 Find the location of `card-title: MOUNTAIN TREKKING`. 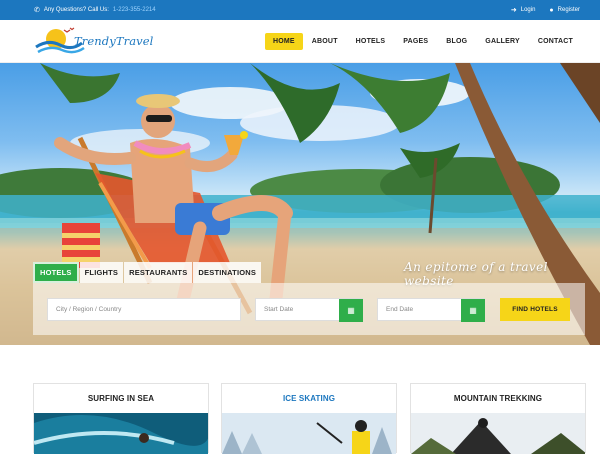

card-title: MOUNTAIN TREKKING is located at coordinates (498, 398).